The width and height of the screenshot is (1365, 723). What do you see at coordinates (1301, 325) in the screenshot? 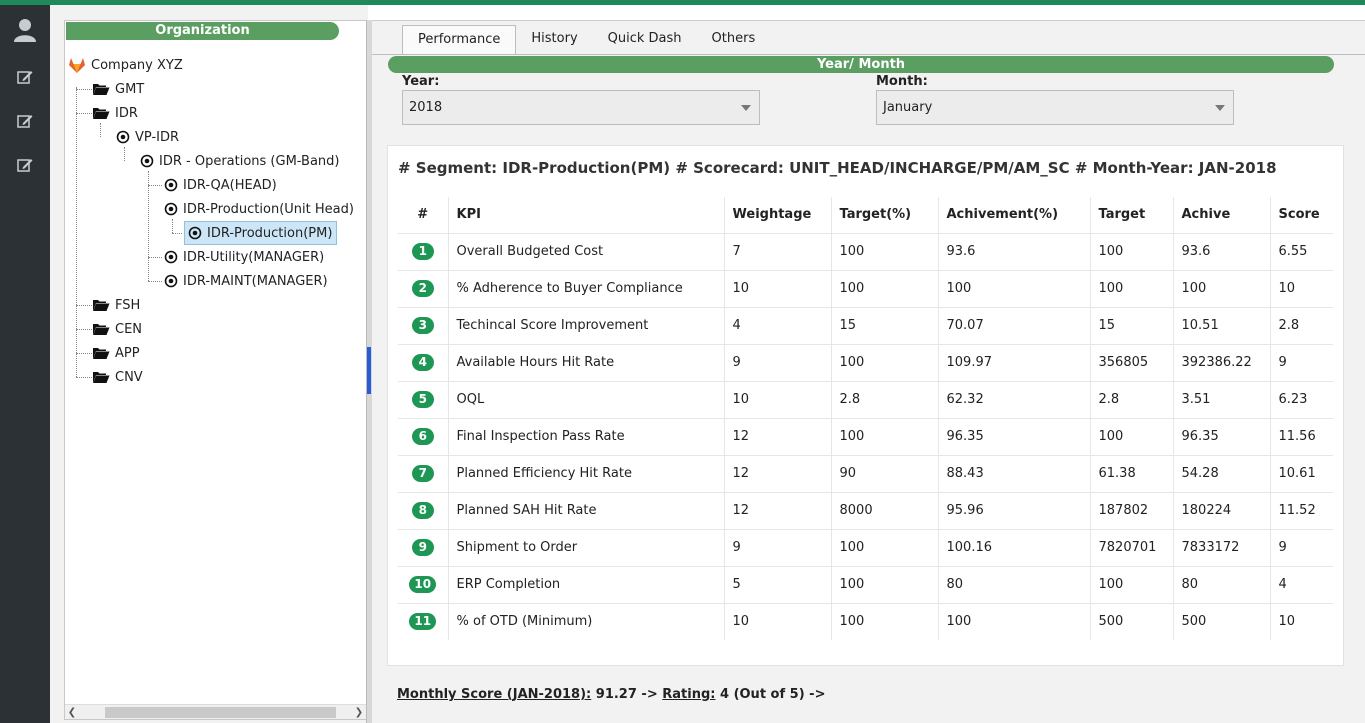
I see `table-cell: 2.8` at bounding box center [1301, 325].